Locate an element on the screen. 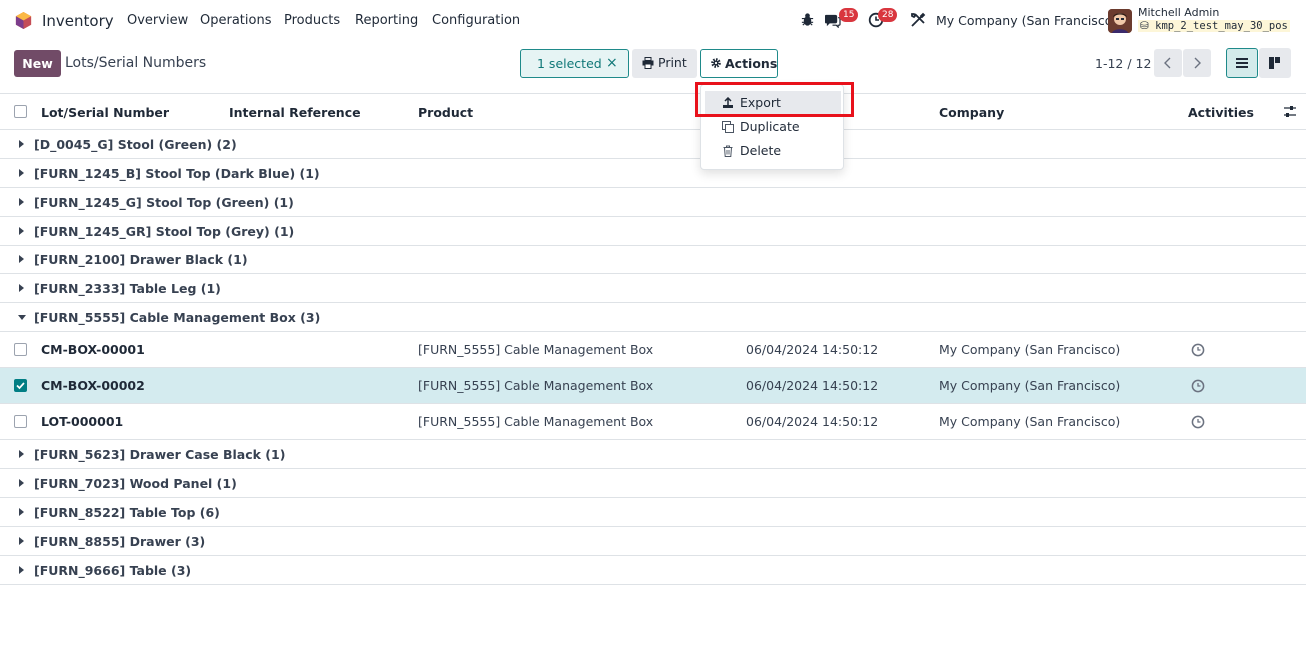  group-row: [FURN_1245_GR] Stool Top (Grey) (1) is located at coordinates (653, 231).